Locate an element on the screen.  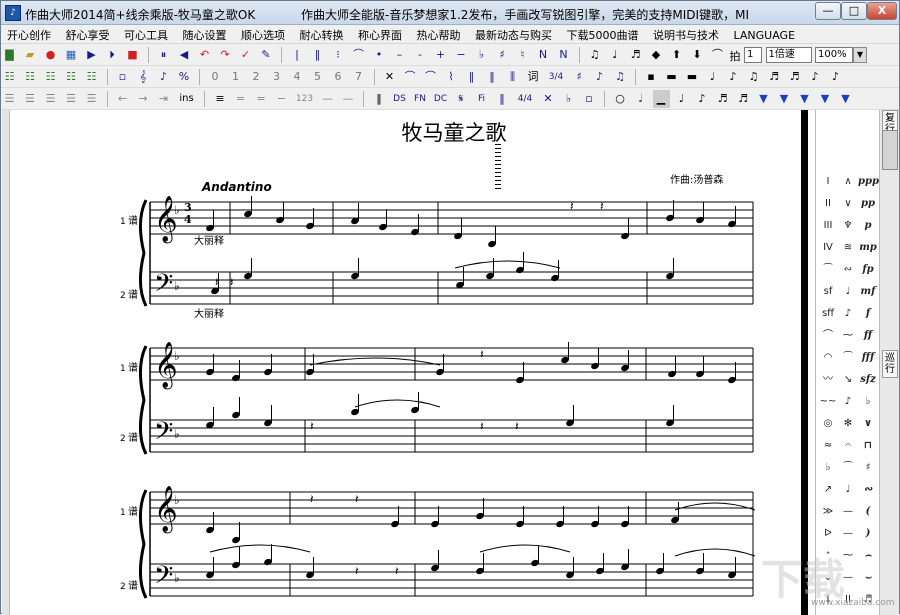
lines-icon: ≡ is located at coordinates (220, 99).